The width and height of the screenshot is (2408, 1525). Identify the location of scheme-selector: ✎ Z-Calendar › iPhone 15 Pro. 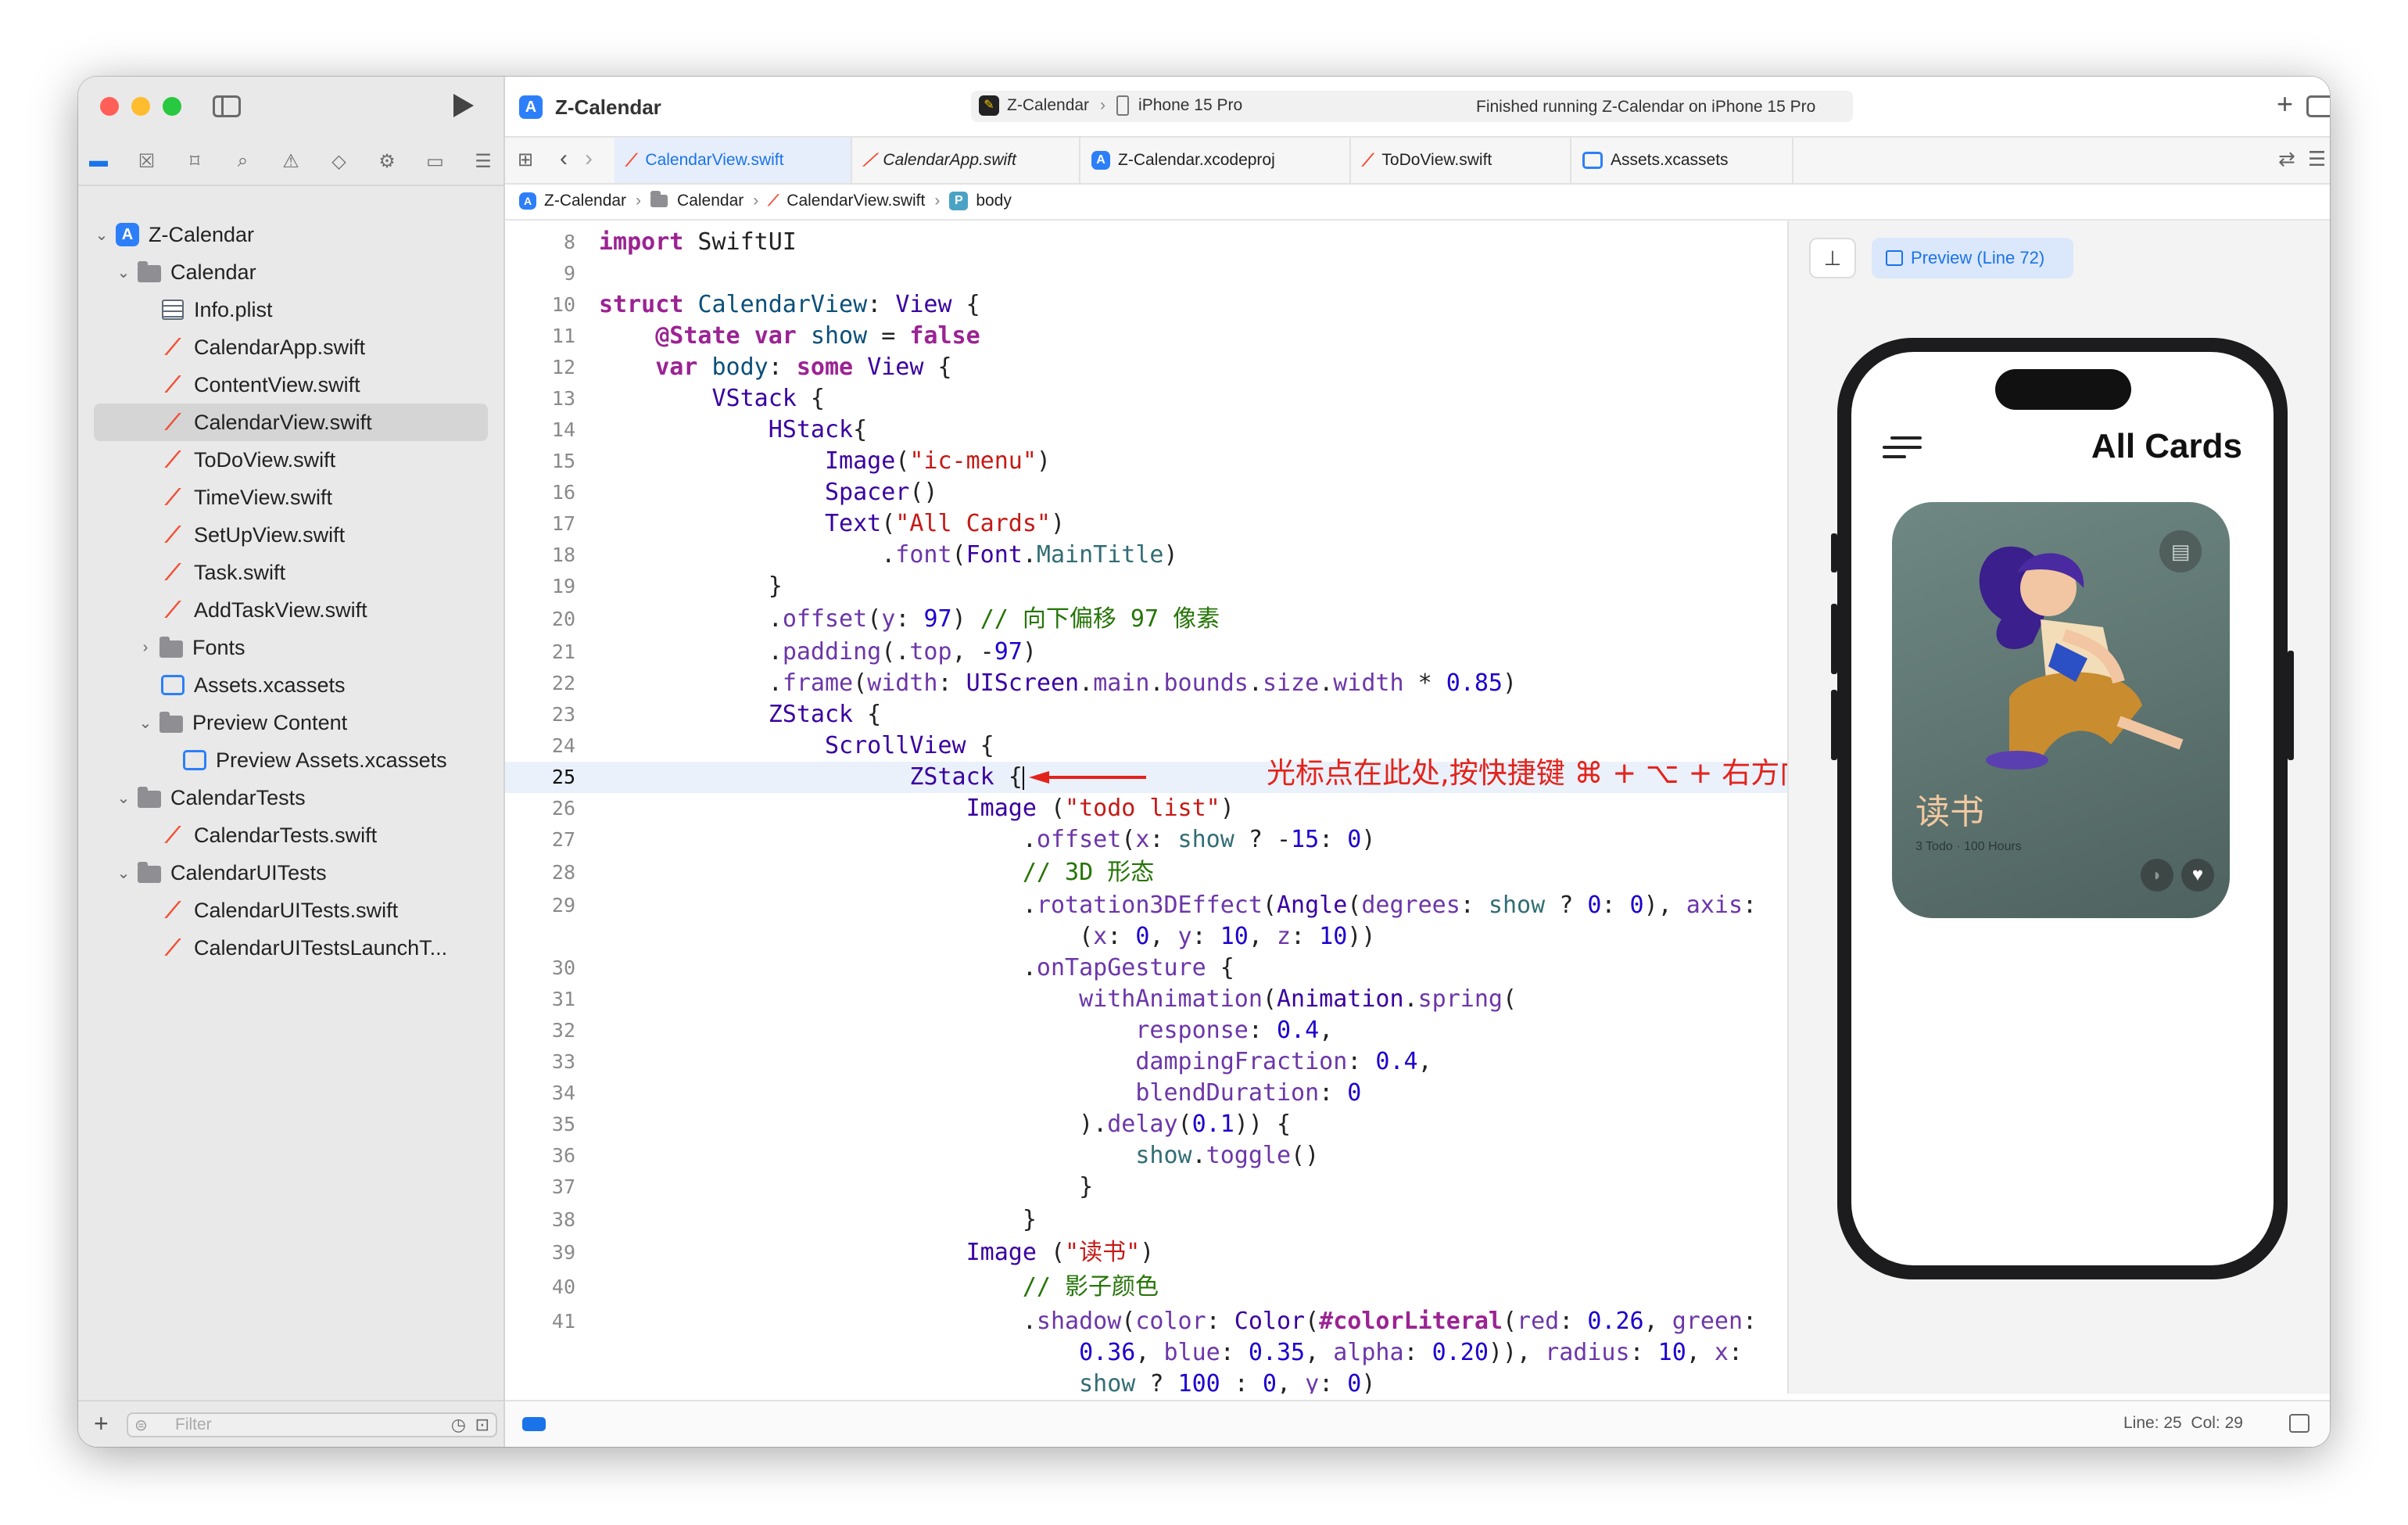
(1110, 105).